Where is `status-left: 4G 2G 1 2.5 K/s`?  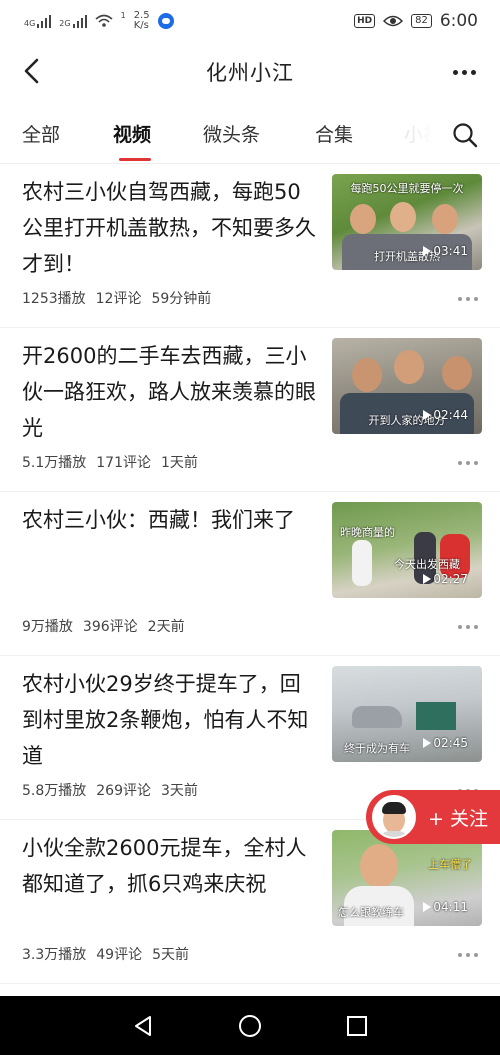
status-left: 4G 2G 1 2.5 K/s is located at coordinates (99, 21).